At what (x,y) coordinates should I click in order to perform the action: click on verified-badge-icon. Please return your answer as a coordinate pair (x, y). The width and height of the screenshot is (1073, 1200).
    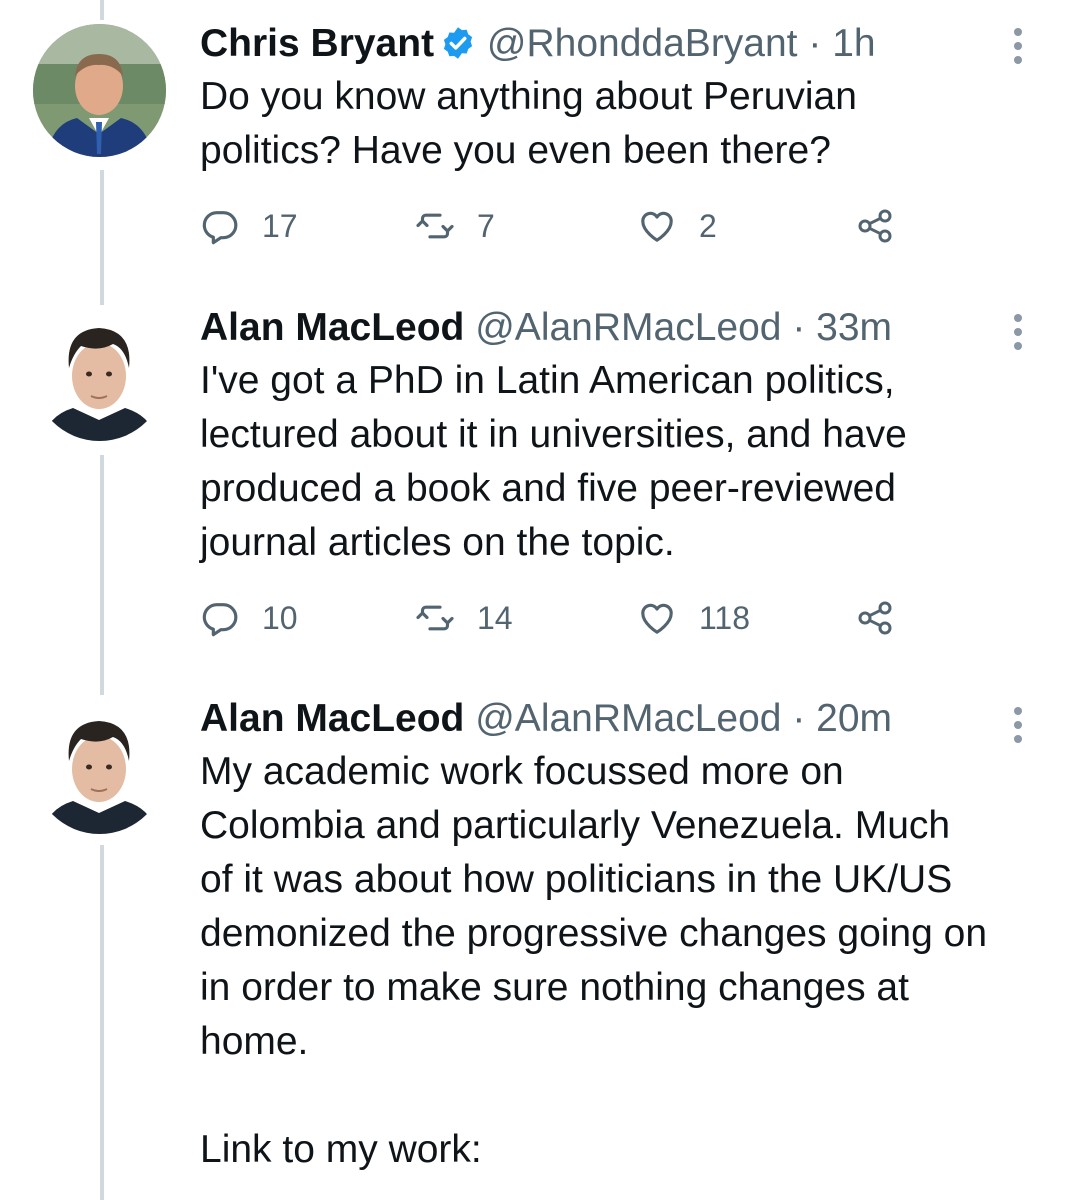
    Looking at the image, I should click on (458, 43).